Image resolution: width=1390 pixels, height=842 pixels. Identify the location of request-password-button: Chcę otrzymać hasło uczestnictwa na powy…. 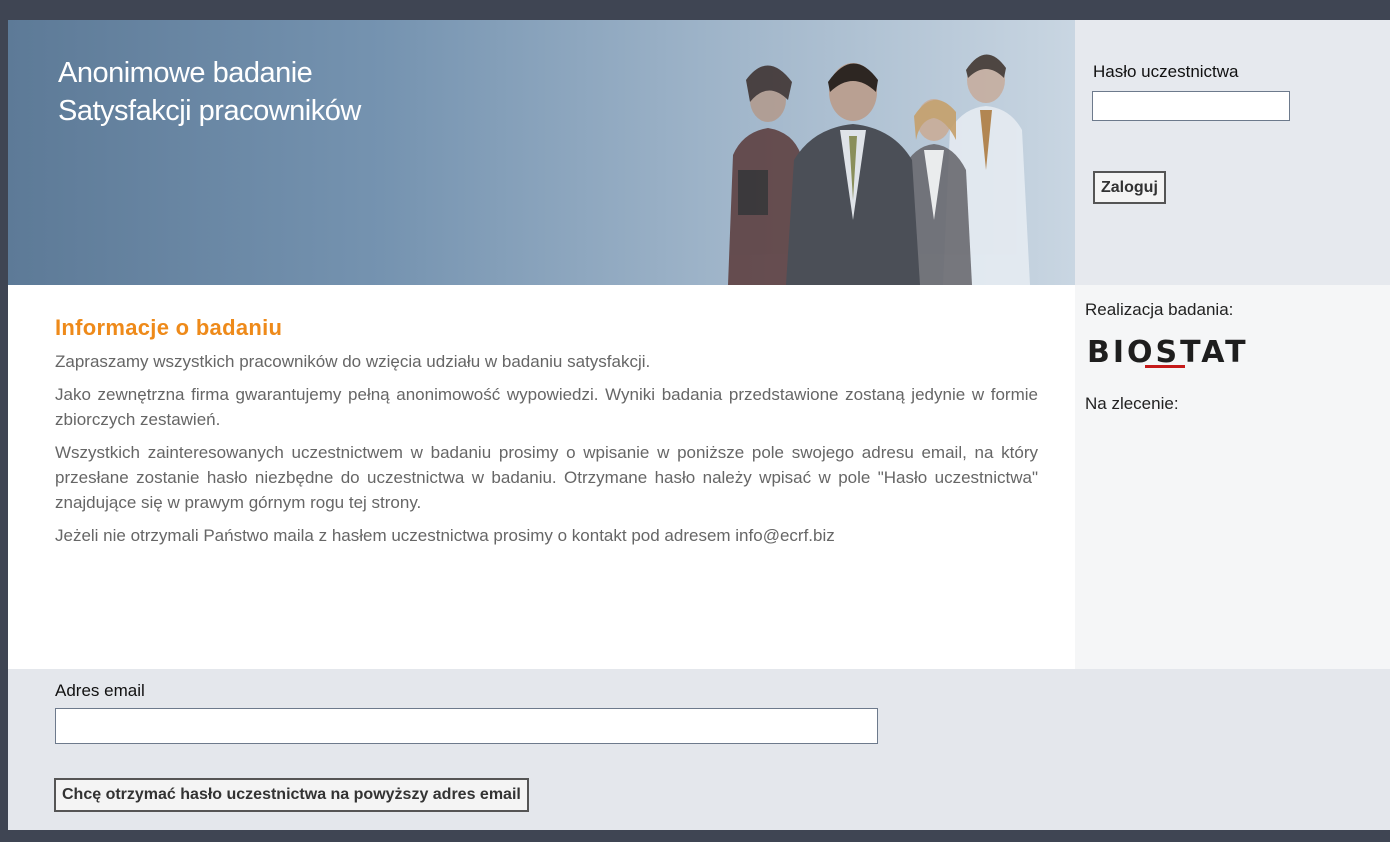
(291, 795).